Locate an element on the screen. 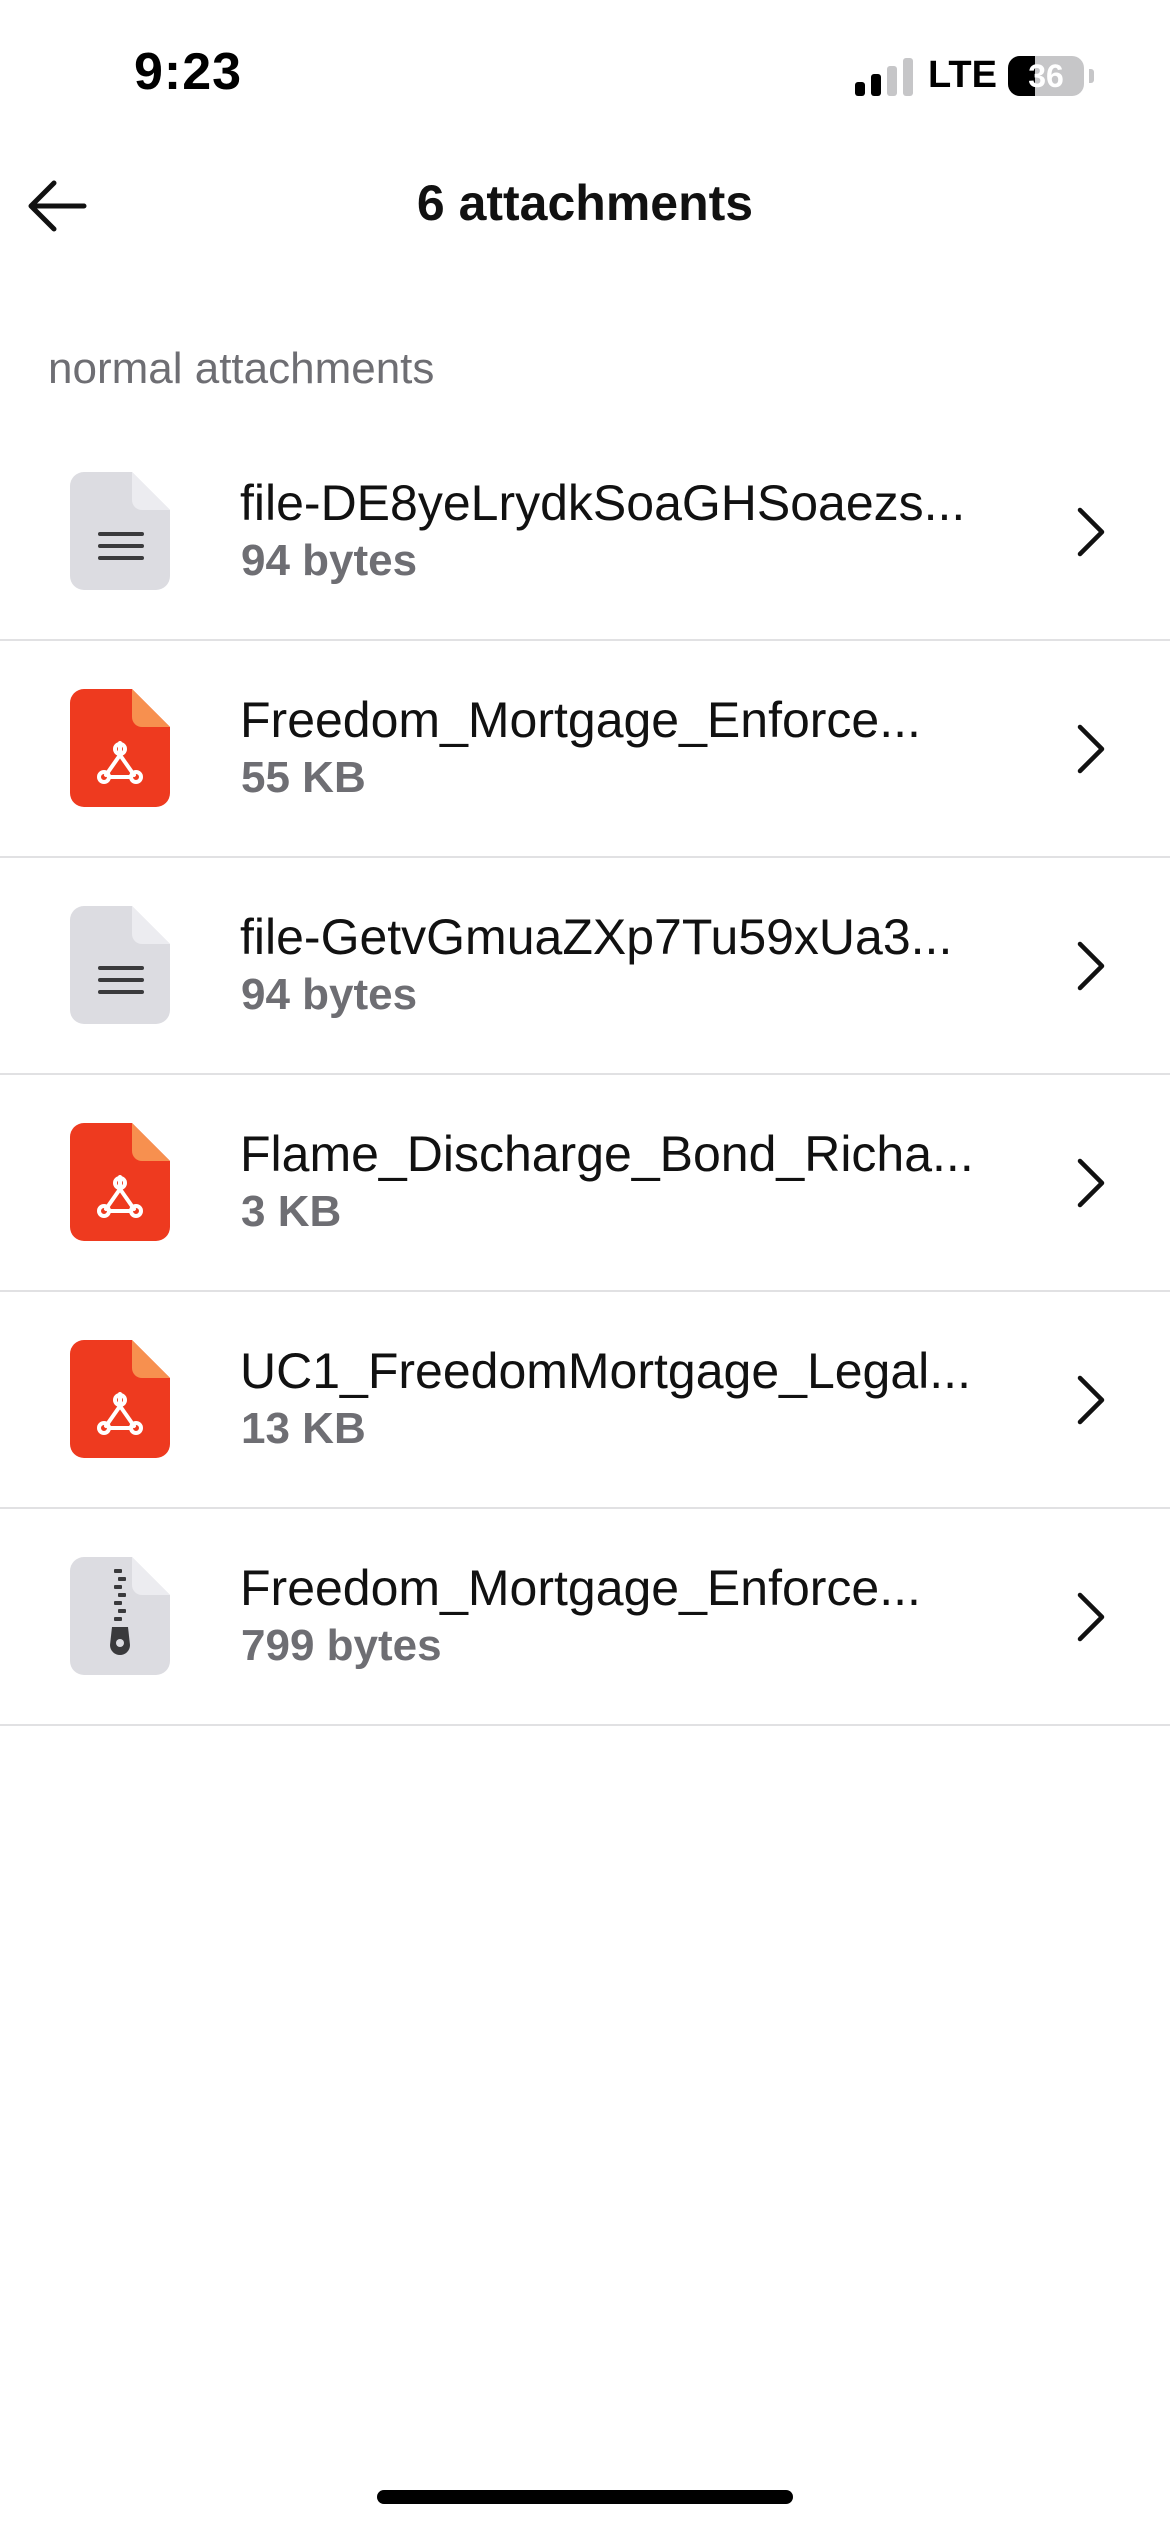 Image resolution: width=1170 pixels, height=2532 pixels. attachment-row: file-GetvGmuaZXp7Tu59xUa3... 94 bytes is located at coordinates (585, 966).